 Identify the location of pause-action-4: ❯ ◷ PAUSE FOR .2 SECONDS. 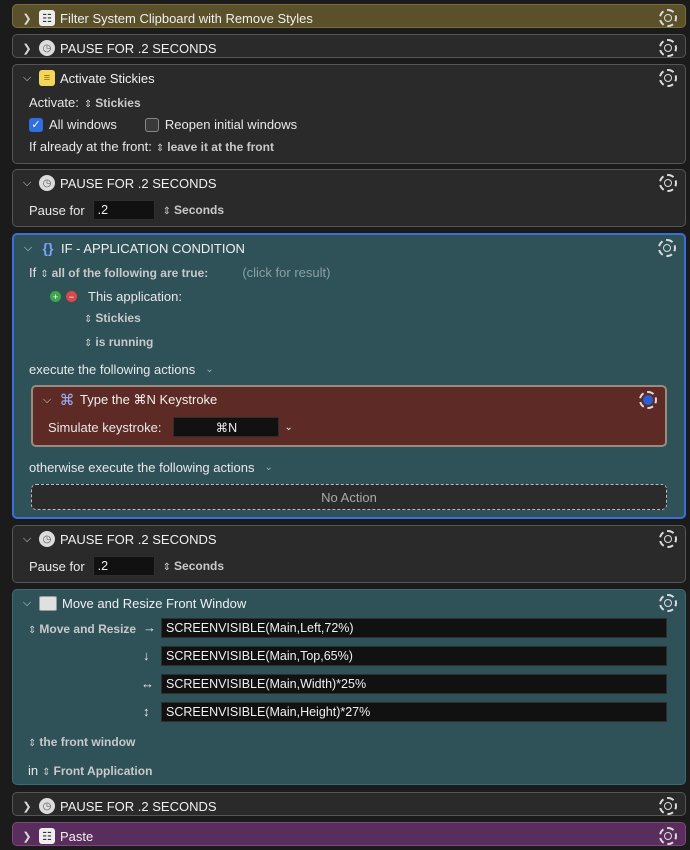
(349, 804).